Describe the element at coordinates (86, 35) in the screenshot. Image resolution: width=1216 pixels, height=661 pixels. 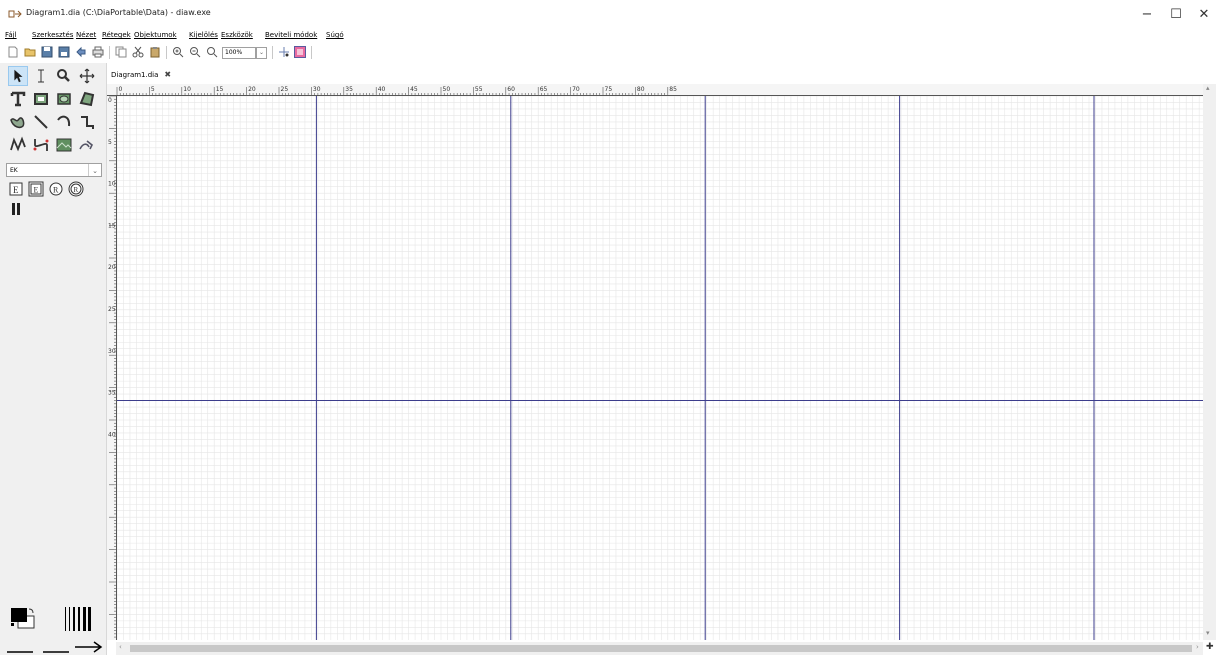
I see `menu-view: Nézet` at that location.